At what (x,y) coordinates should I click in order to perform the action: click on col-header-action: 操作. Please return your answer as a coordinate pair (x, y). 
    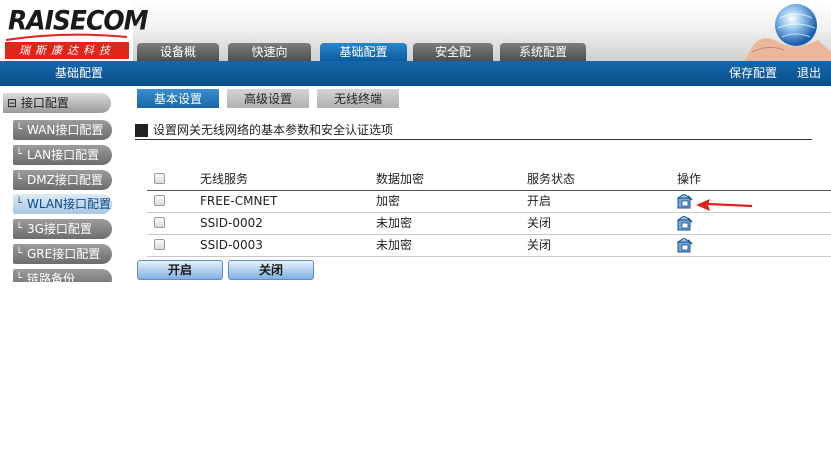
    Looking at the image, I should click on (689, 179).